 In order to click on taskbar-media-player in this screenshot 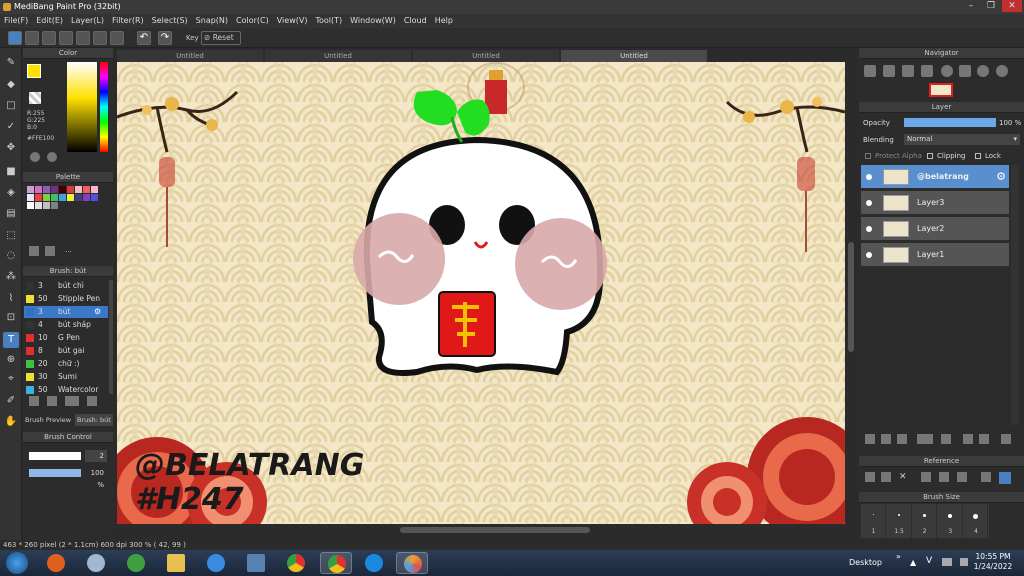, I will do `click(56, 563)`.